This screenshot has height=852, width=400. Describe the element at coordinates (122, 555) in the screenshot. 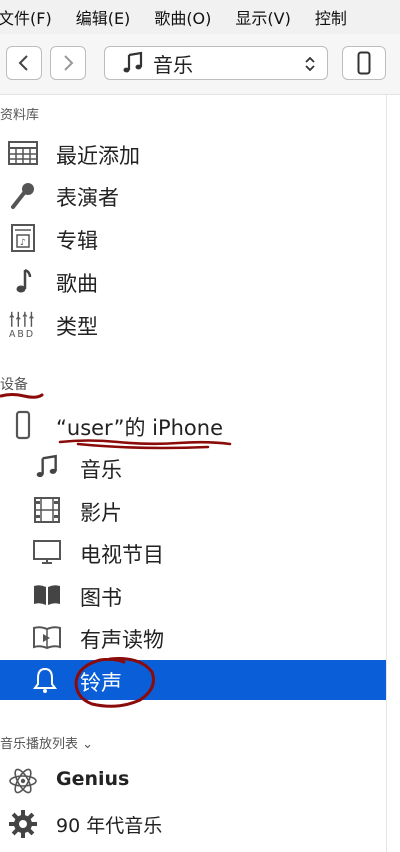

I see `sidebar-item-label: 电视节目` at that location.